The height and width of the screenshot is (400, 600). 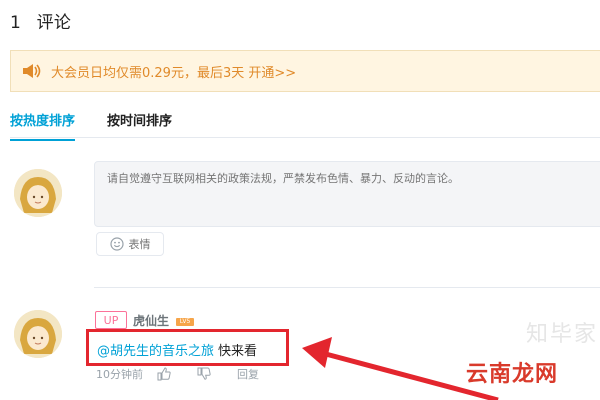 I want to click on comment-username: 虎仙生, so click(x=151, y=320).